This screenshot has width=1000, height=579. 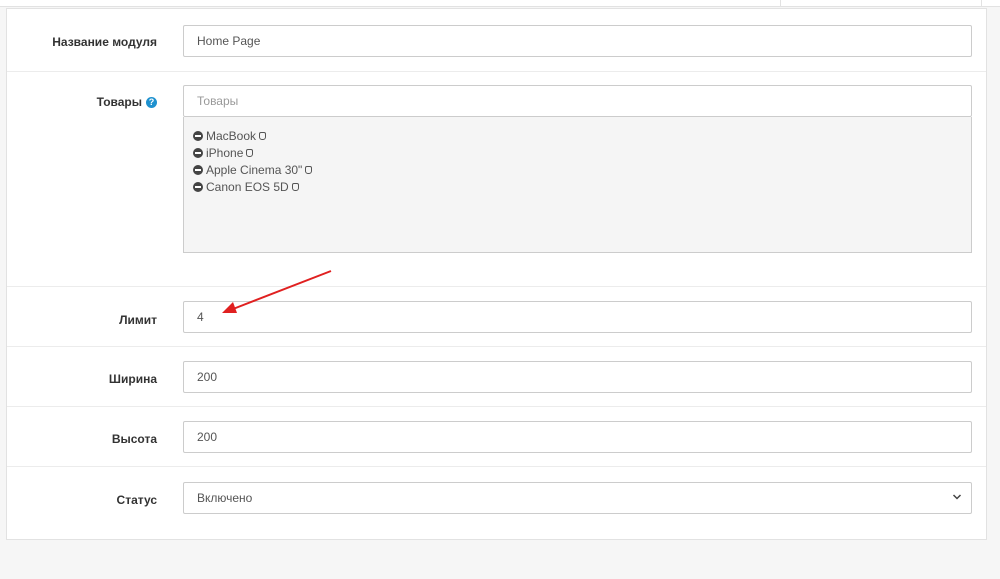 I want to click on product-item: Canon EOS 5D, so click(x=582, y=186).